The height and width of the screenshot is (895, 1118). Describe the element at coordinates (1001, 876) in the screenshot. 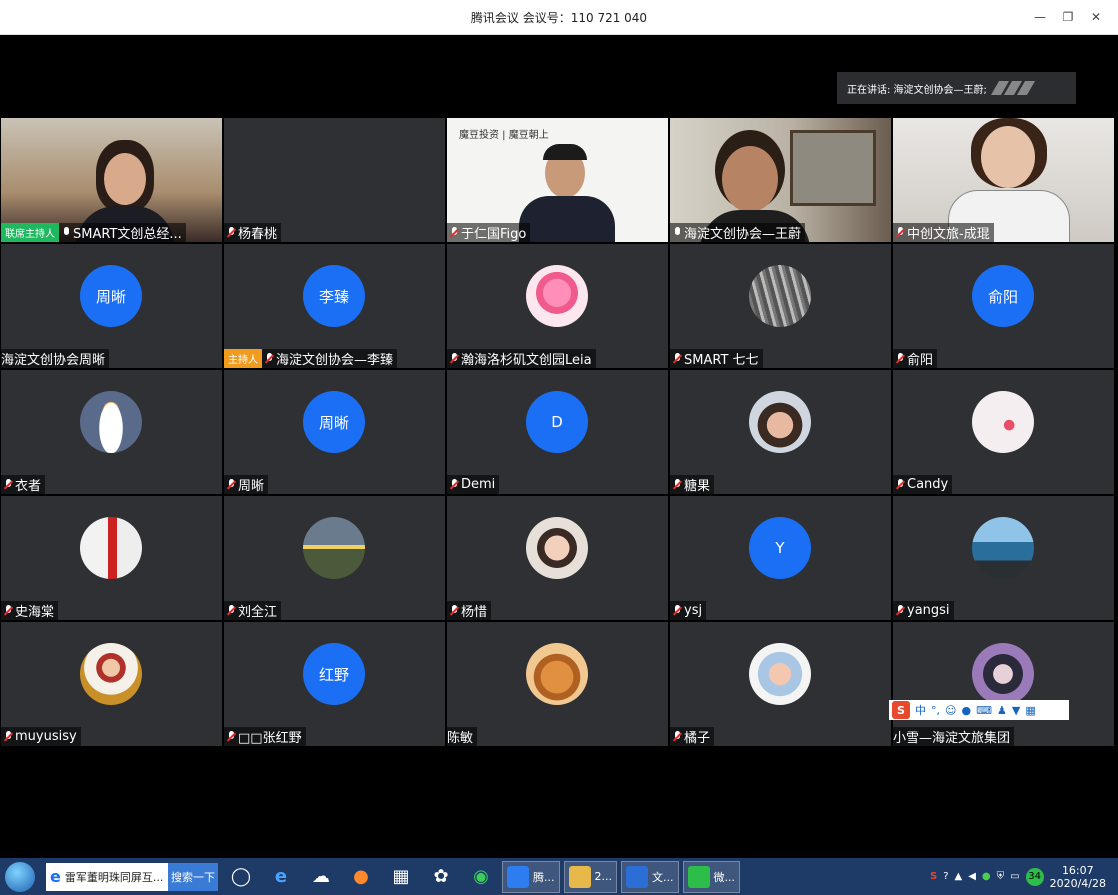

I see `shield-icon: ⛨` at that location.